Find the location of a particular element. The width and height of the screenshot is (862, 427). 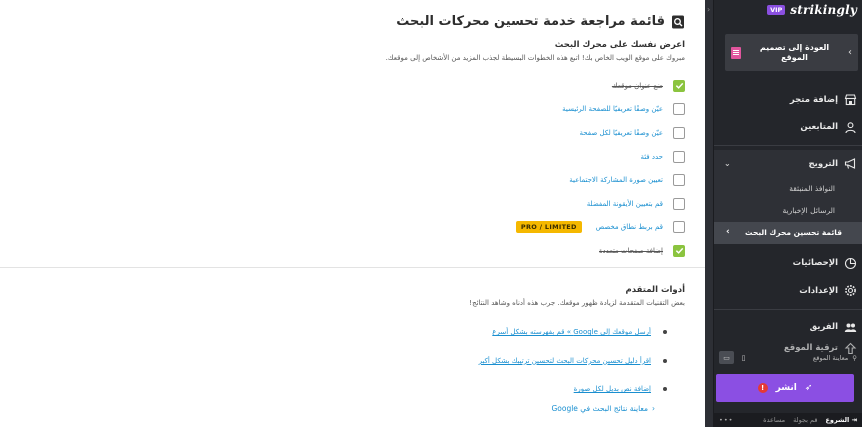

chevron-down-icon: ⌄ is located at coordinates (727, 164).